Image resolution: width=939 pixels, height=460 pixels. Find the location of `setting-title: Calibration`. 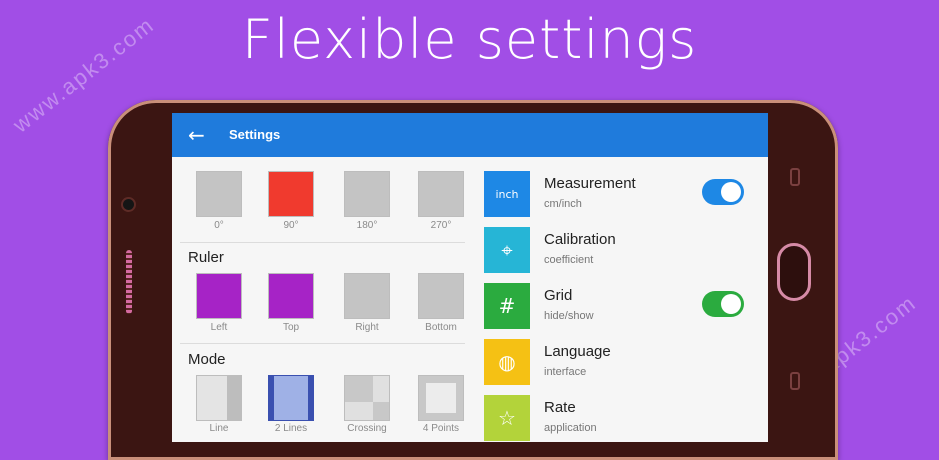

setting-title: Calibration is located at coordinates (580, 239).